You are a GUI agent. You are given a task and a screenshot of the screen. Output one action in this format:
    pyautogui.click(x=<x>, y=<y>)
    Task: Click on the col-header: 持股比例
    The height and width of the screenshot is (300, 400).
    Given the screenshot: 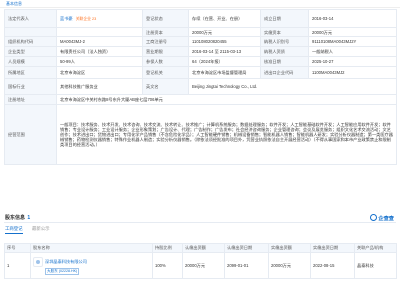 What is the action you would take?
    pyautogui.click(x=167, y=248)
    